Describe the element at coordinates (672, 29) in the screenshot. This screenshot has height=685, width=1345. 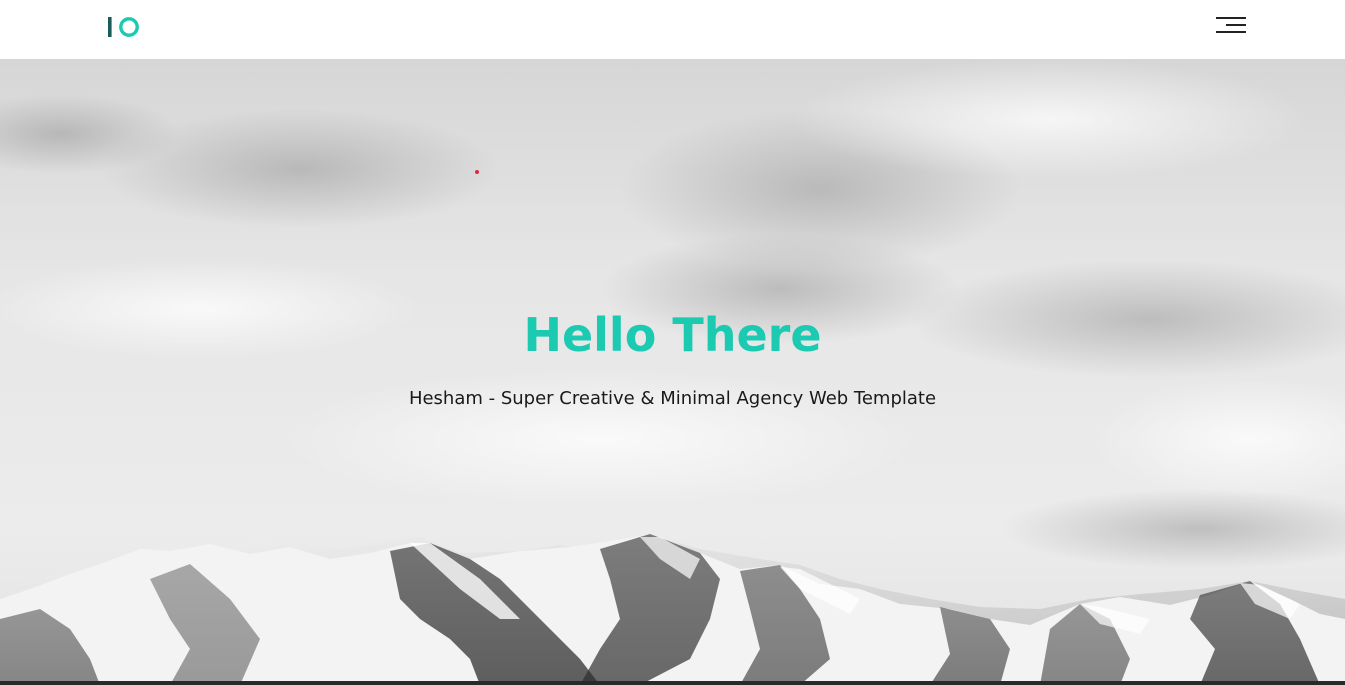
I see `site-header` at that location.